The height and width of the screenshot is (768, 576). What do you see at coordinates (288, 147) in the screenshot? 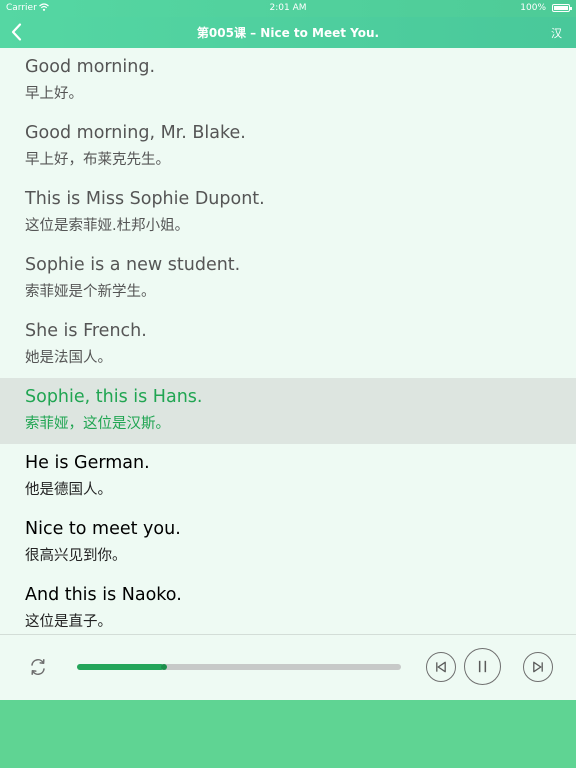
I see `sentence-row: Good morning, Mr. Blake. 早上好，布莱克先生。` at bounding box center [288, 147].